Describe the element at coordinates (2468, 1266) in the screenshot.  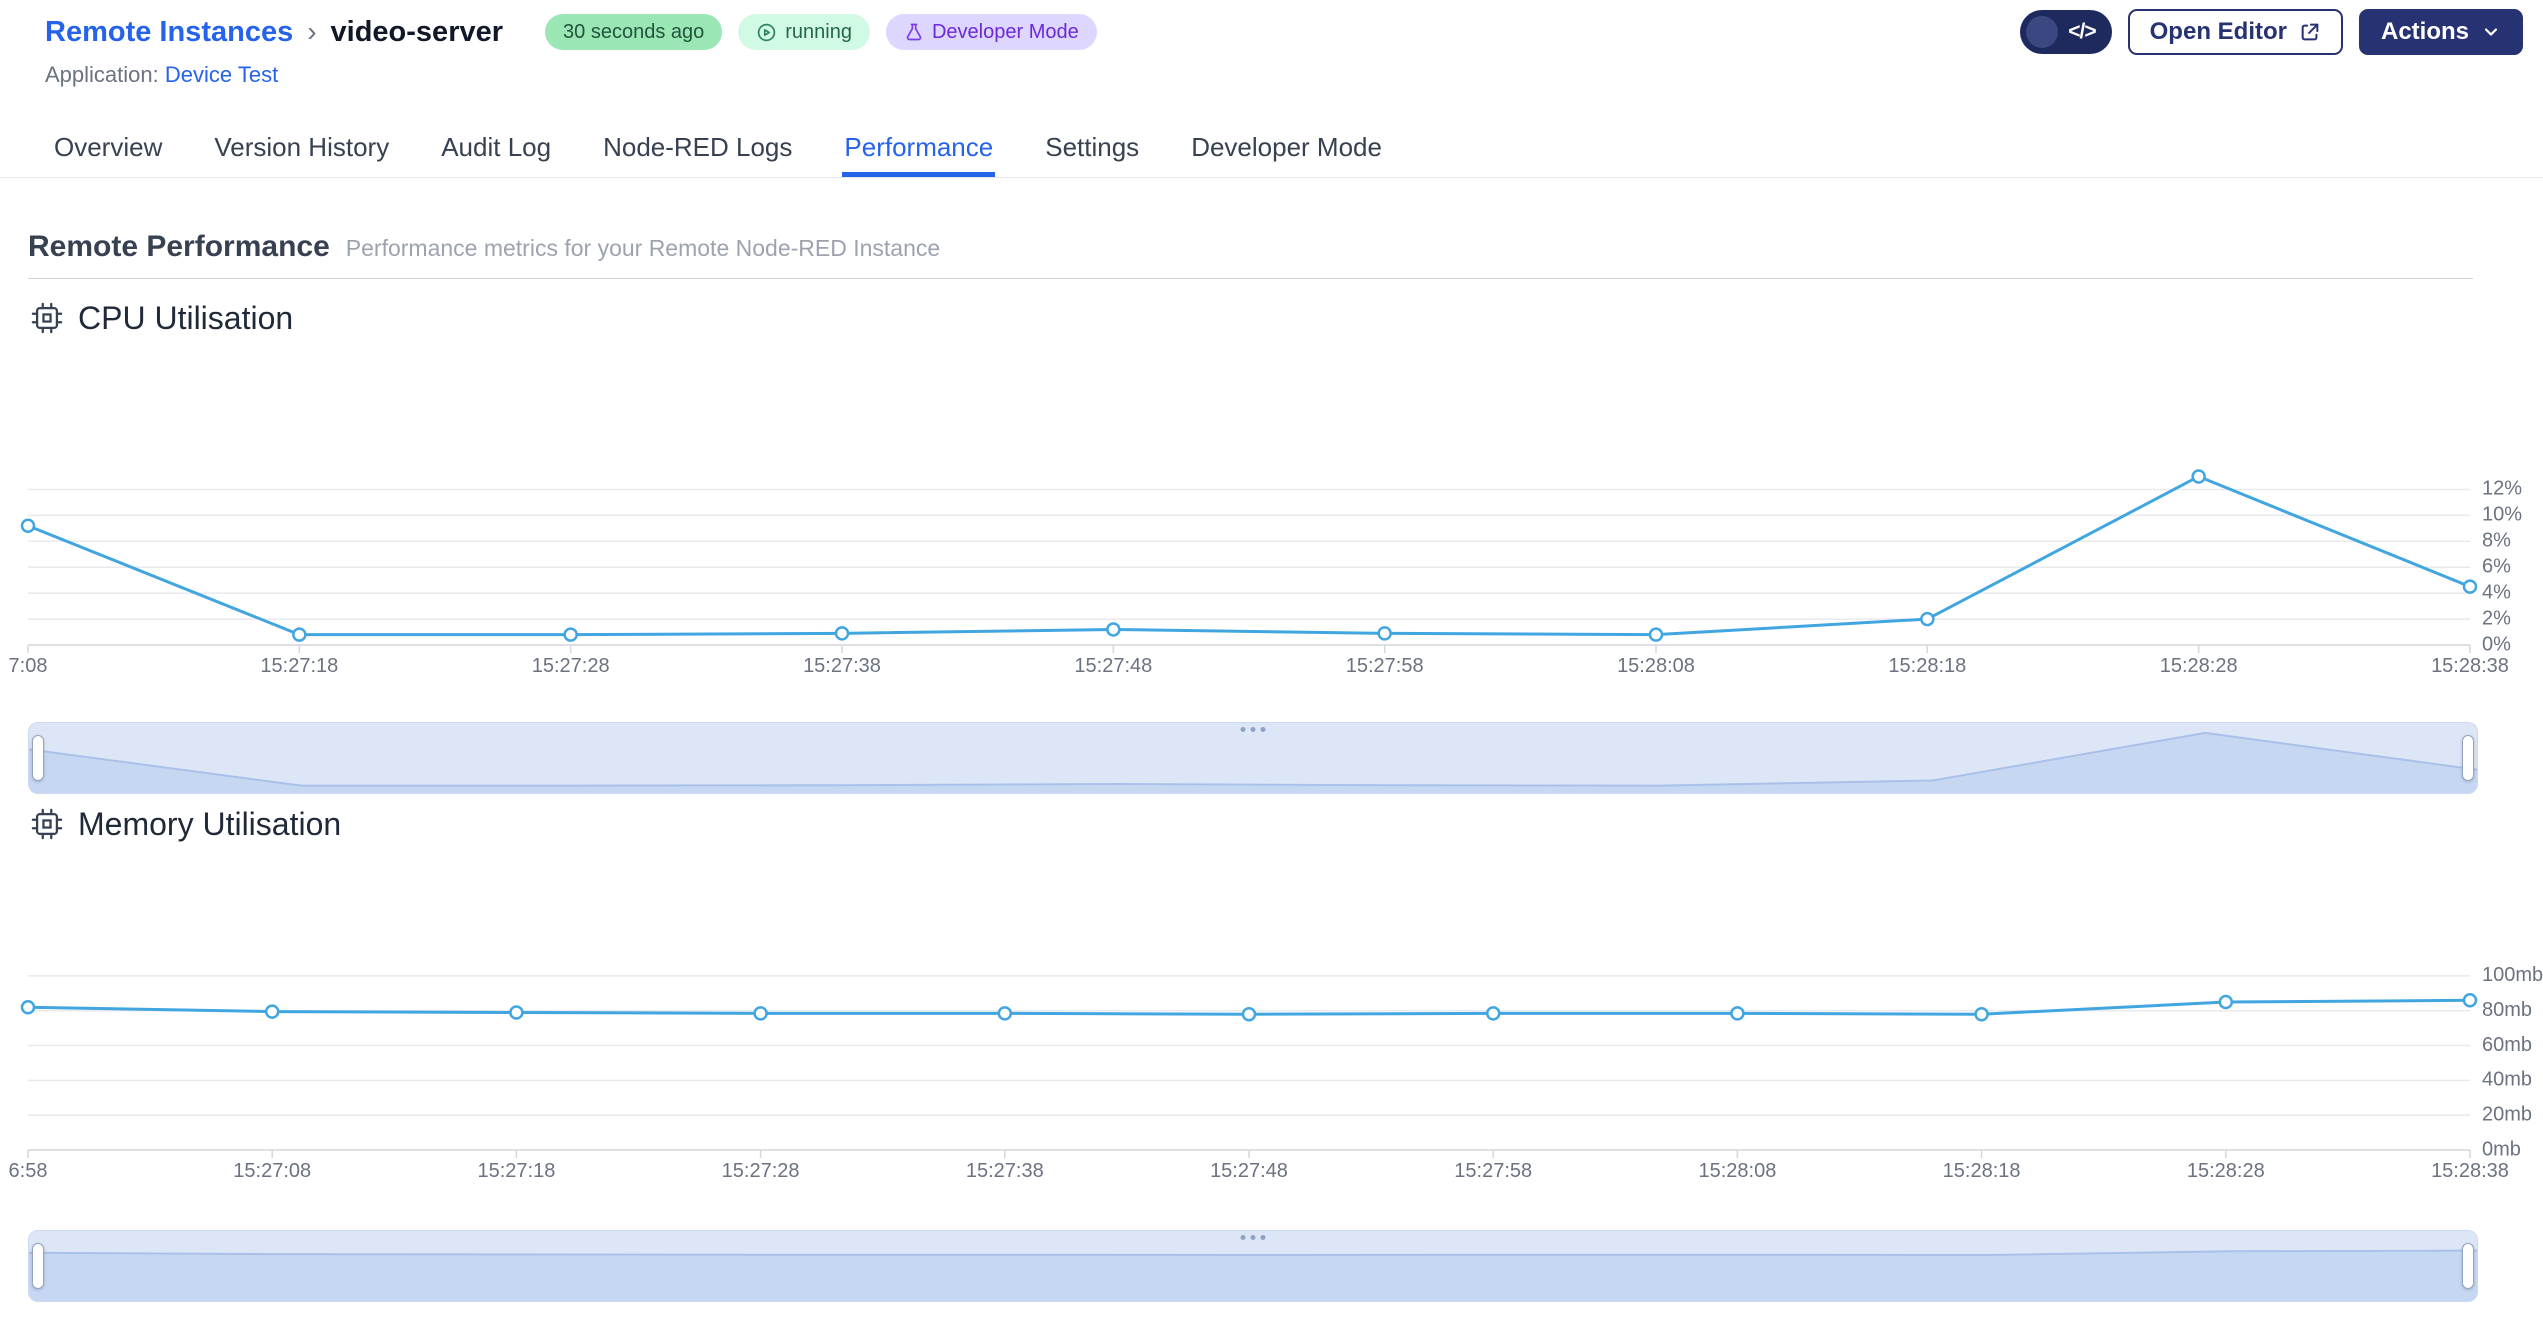
I see `memory-range-handle-right` at that location.